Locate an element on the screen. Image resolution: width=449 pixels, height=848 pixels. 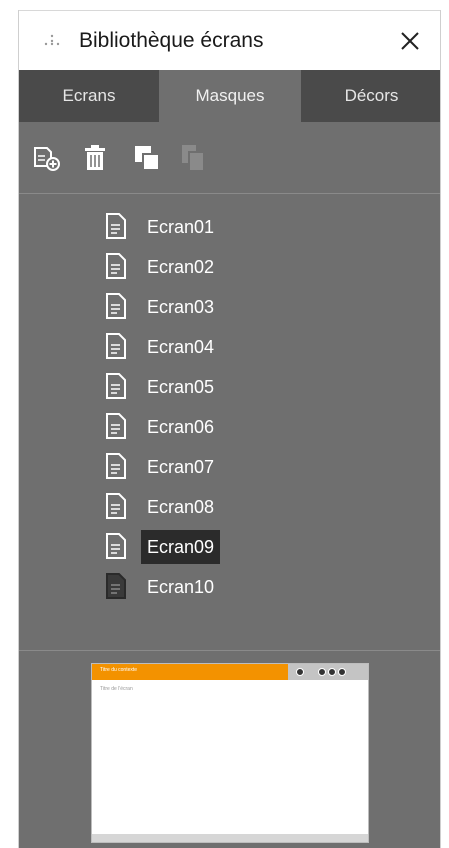
panel-title: Bibliothèque écrans is located at coordinates (171, 40).